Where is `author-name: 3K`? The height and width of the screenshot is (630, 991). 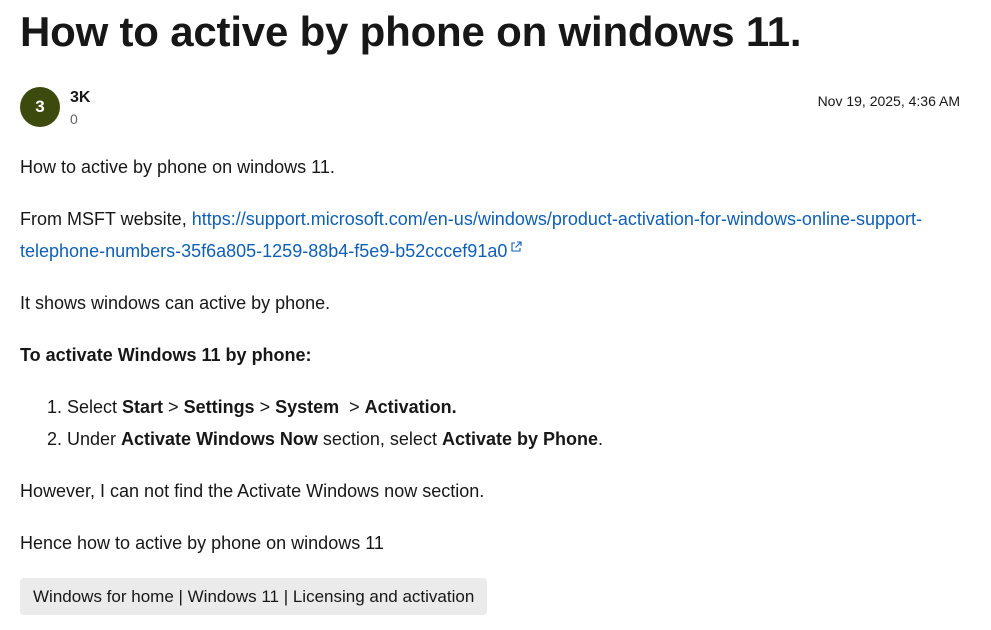
author-name: 3K is located at coordinates (80, 98).